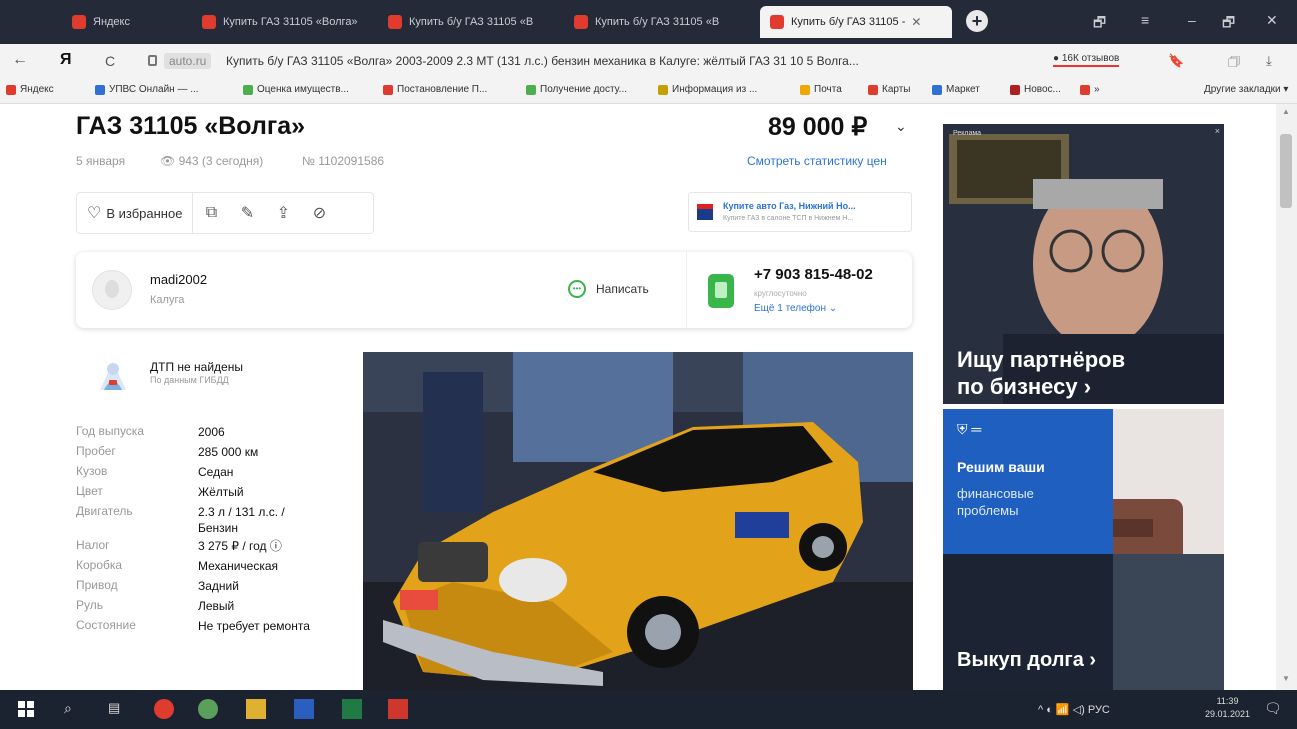 Image resolution: width=1297 pixels, height=729 pixels. I want to click on task-view-icon: ▤, so click(114, 708).